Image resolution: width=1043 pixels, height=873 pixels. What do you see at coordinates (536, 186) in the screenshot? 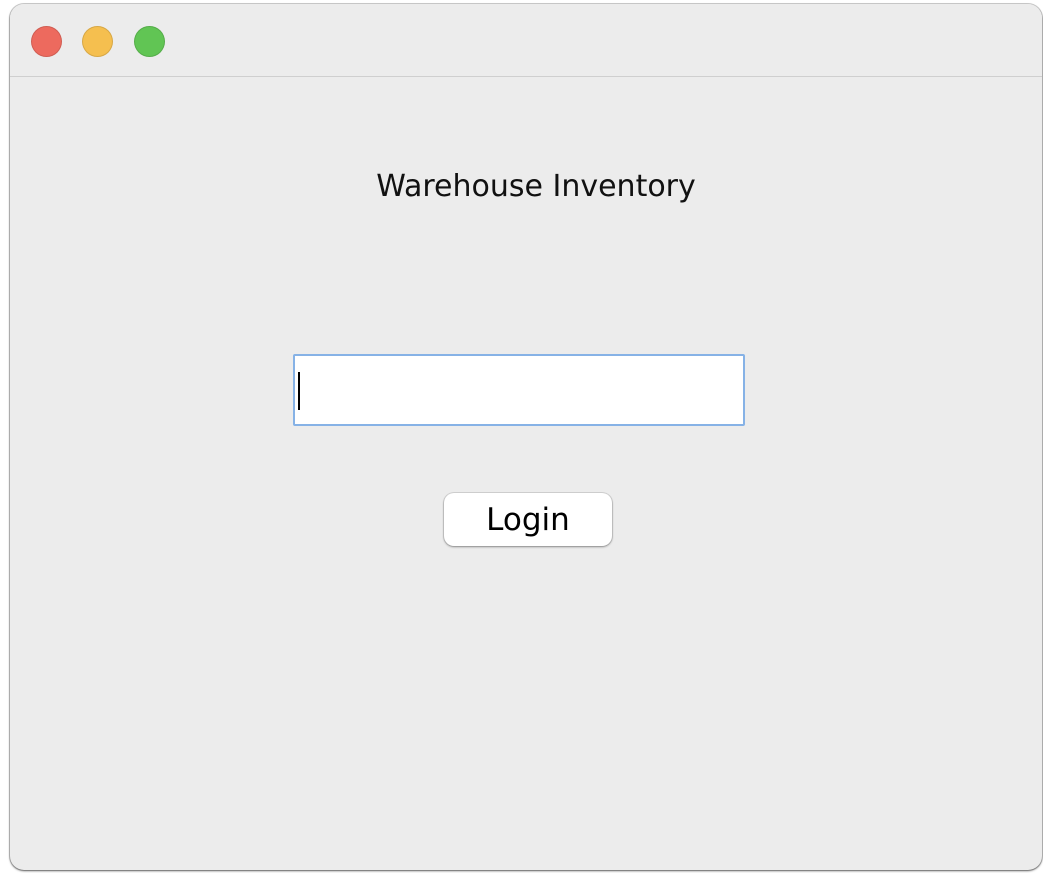
I see `app-title: Warehouse Inventory` at bounding box center [536, 186].